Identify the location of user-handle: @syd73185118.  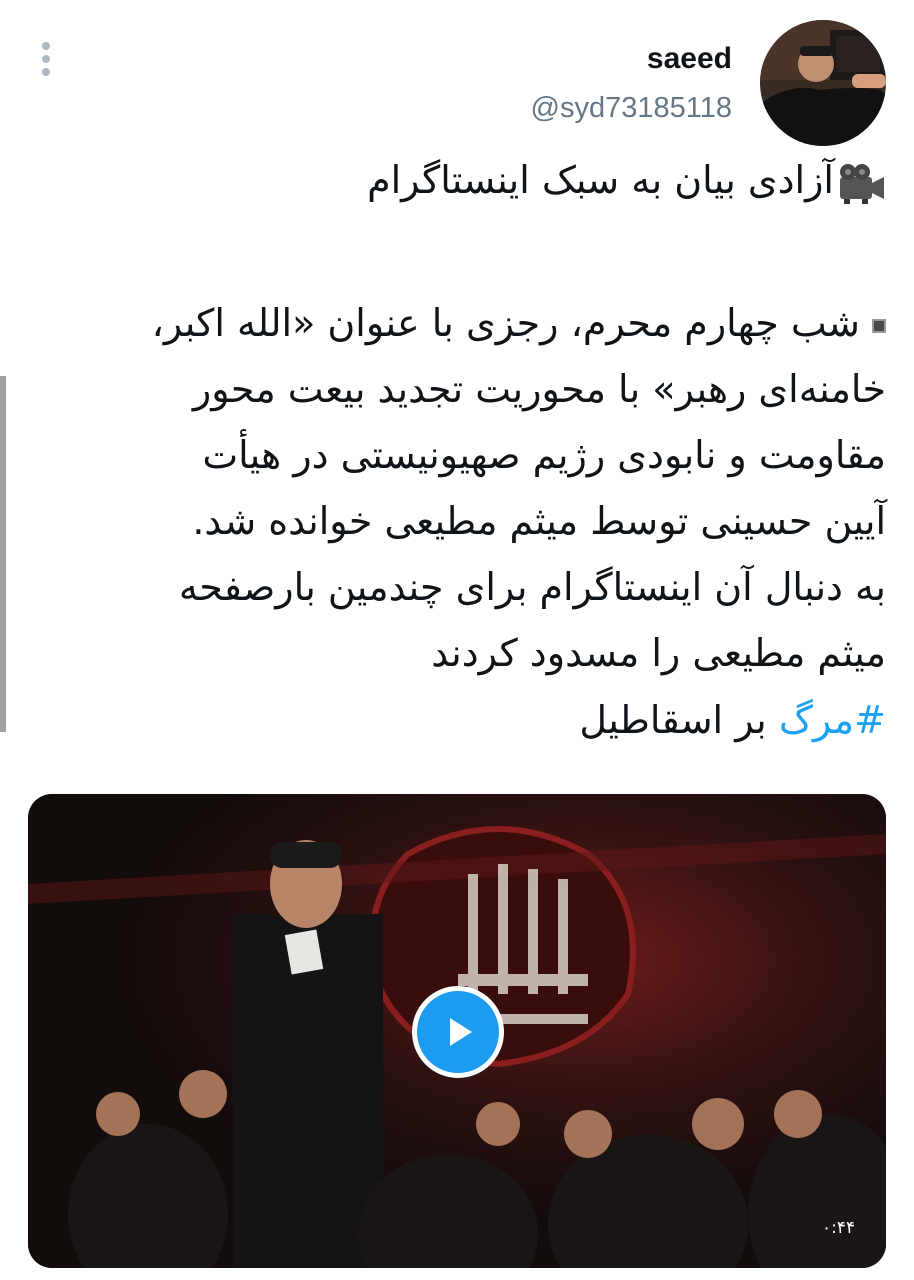
(631, 108).